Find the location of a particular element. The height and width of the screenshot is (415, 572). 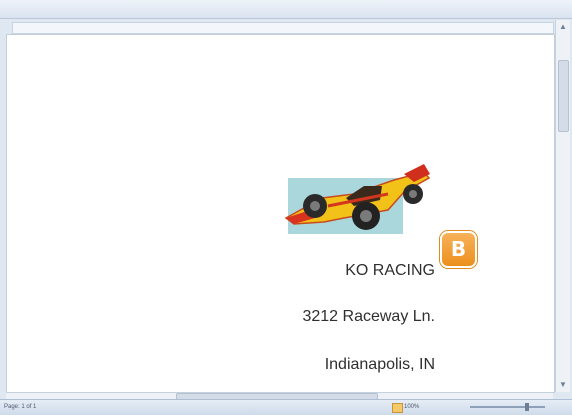

page-count: Page: 1 of 1 is located at coordinates (20, 407).